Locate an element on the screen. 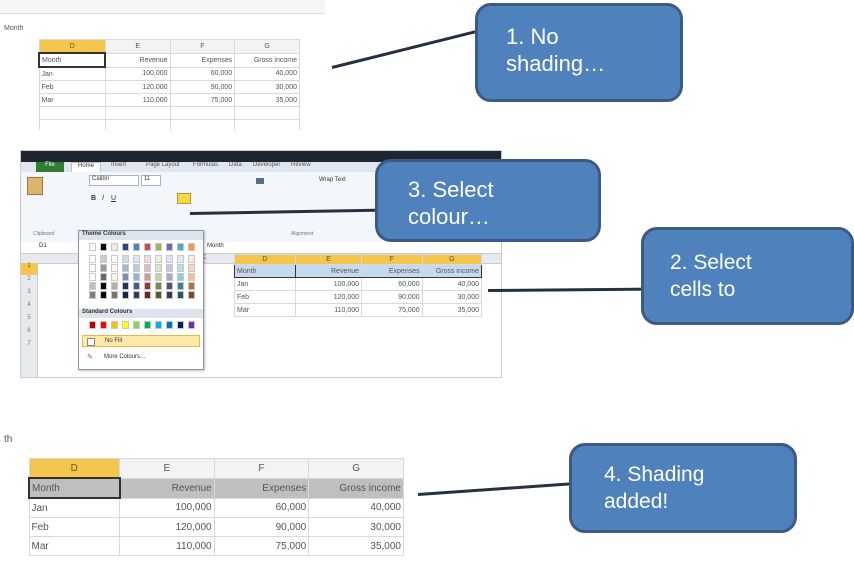 The width and height of the screenshot is (854, 567). paste-icon is located at coordinates (35, 186).